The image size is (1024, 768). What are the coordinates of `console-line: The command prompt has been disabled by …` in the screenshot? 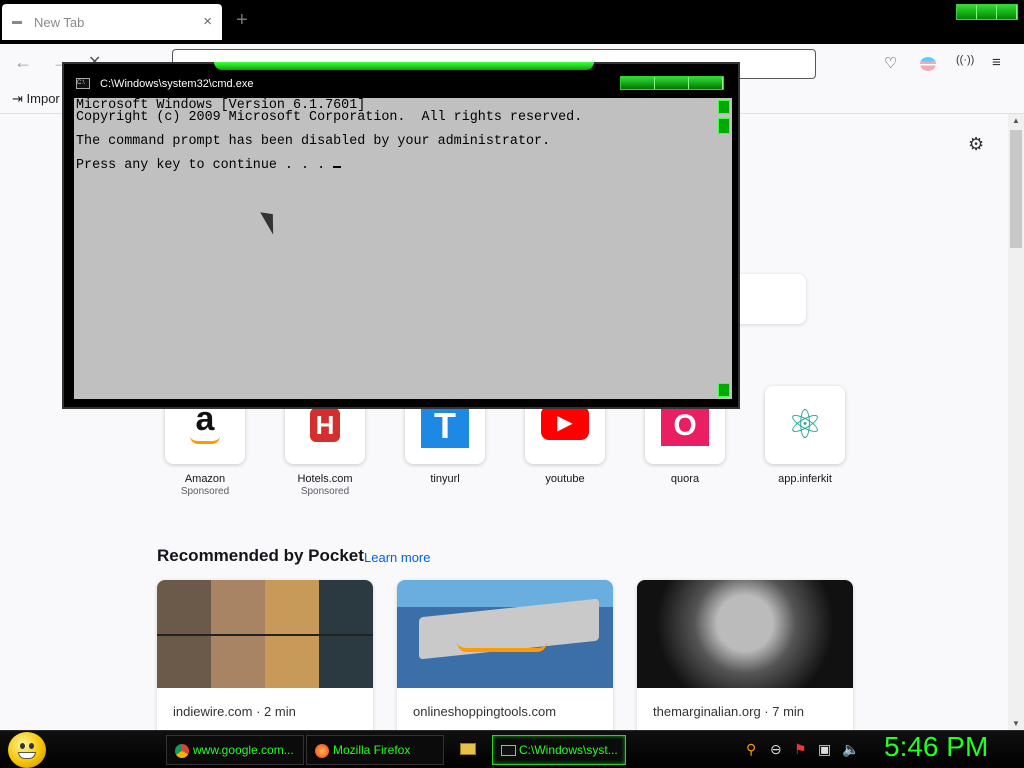 It's located at (313, 141).